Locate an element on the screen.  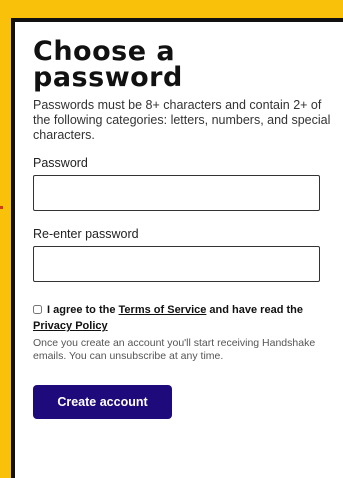
agree-prefix-text: I agree to the is located at coordinates (83, 310).